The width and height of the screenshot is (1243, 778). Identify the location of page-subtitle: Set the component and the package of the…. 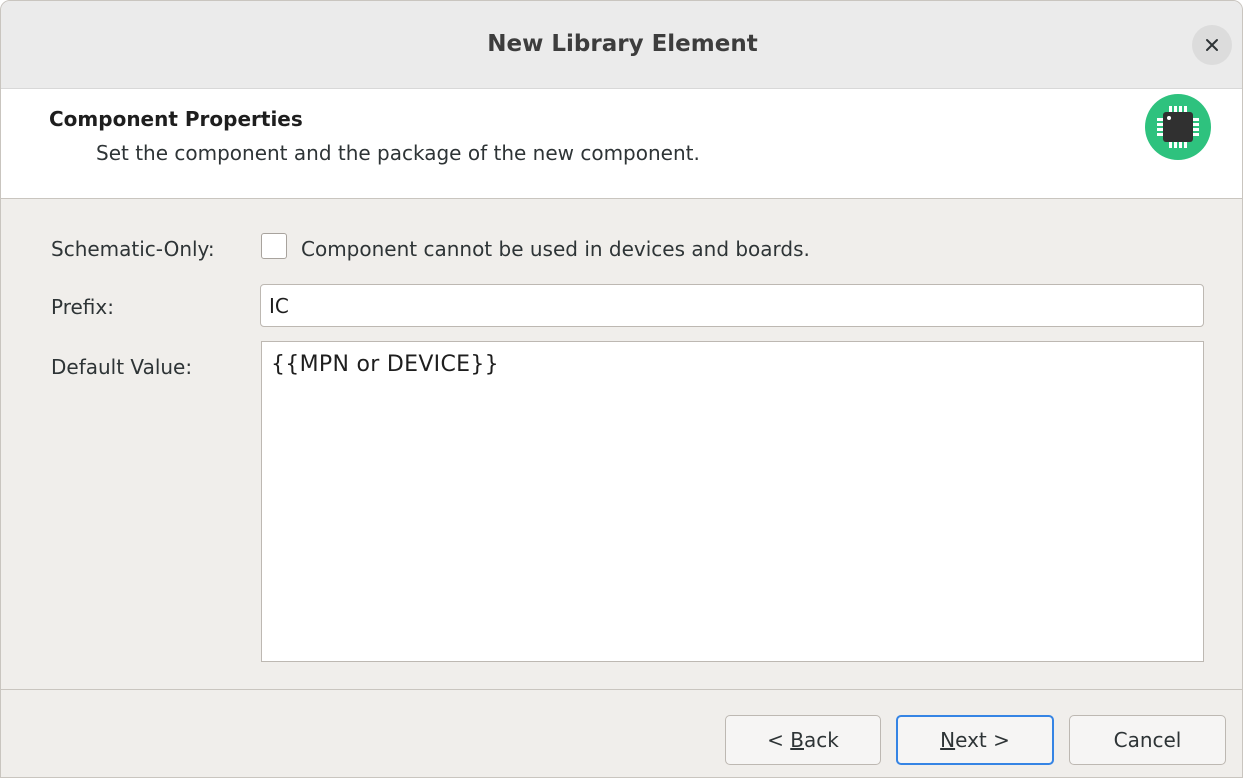
(398, 153).